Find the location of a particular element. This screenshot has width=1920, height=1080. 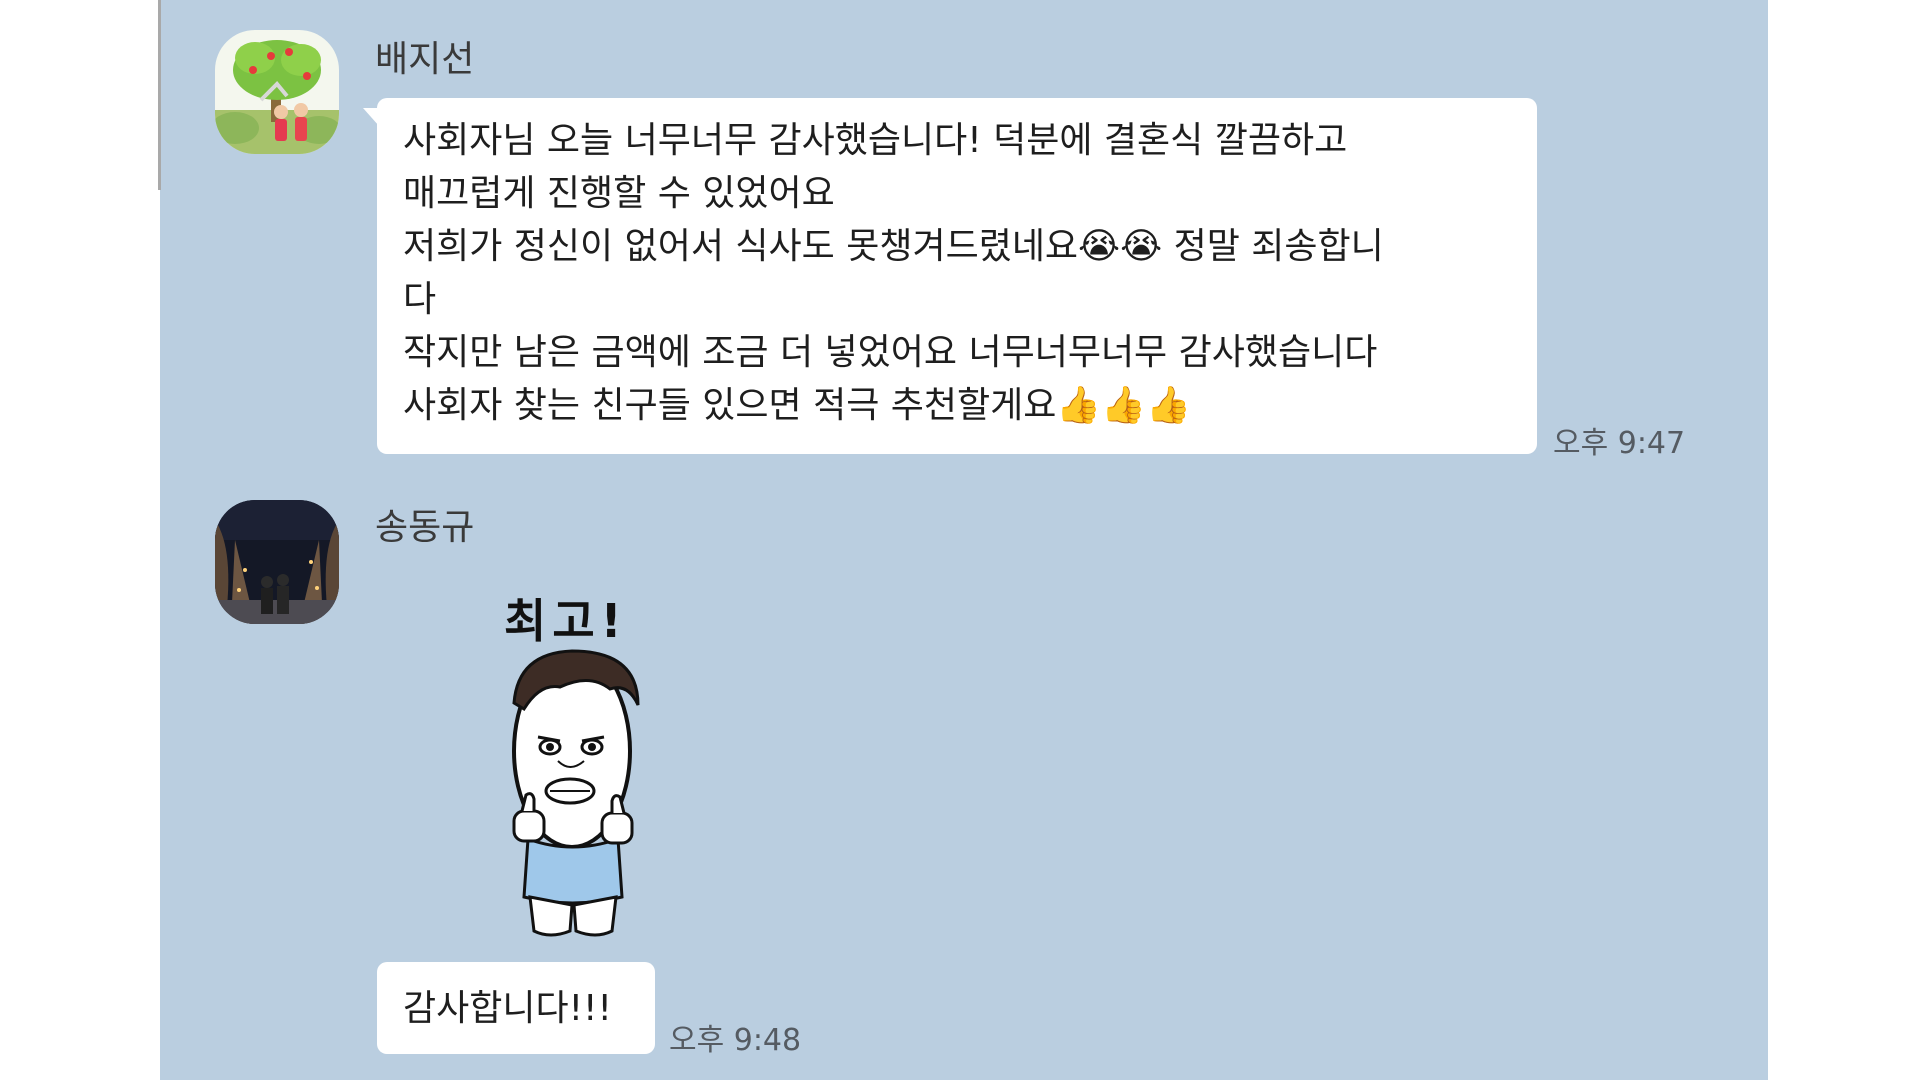

emoticon-sticker: 최고! is located at coordinates (615, 765).